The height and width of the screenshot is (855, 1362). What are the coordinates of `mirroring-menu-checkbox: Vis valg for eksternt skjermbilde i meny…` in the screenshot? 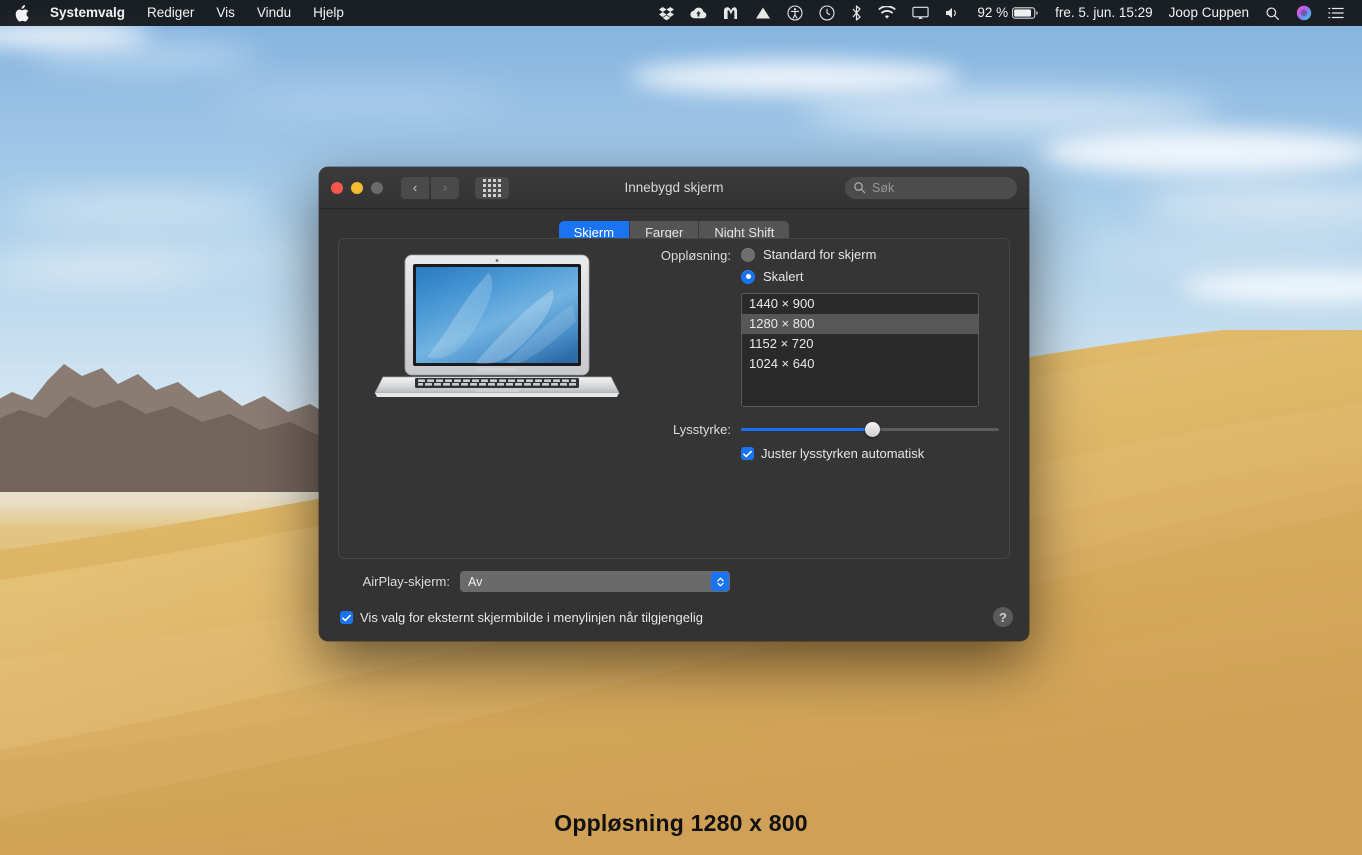 It's located at (521, 617).